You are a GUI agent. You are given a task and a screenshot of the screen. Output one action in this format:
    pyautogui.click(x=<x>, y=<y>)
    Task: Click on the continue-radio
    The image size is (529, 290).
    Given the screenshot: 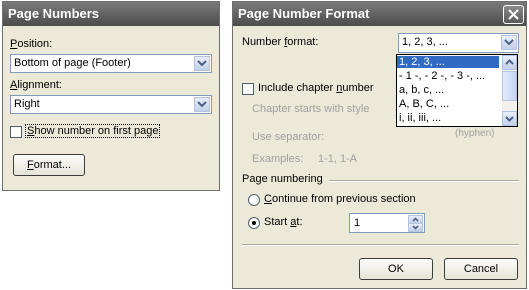 What is the action you would take?
    pyautogui.click(x=254, y=200)
    